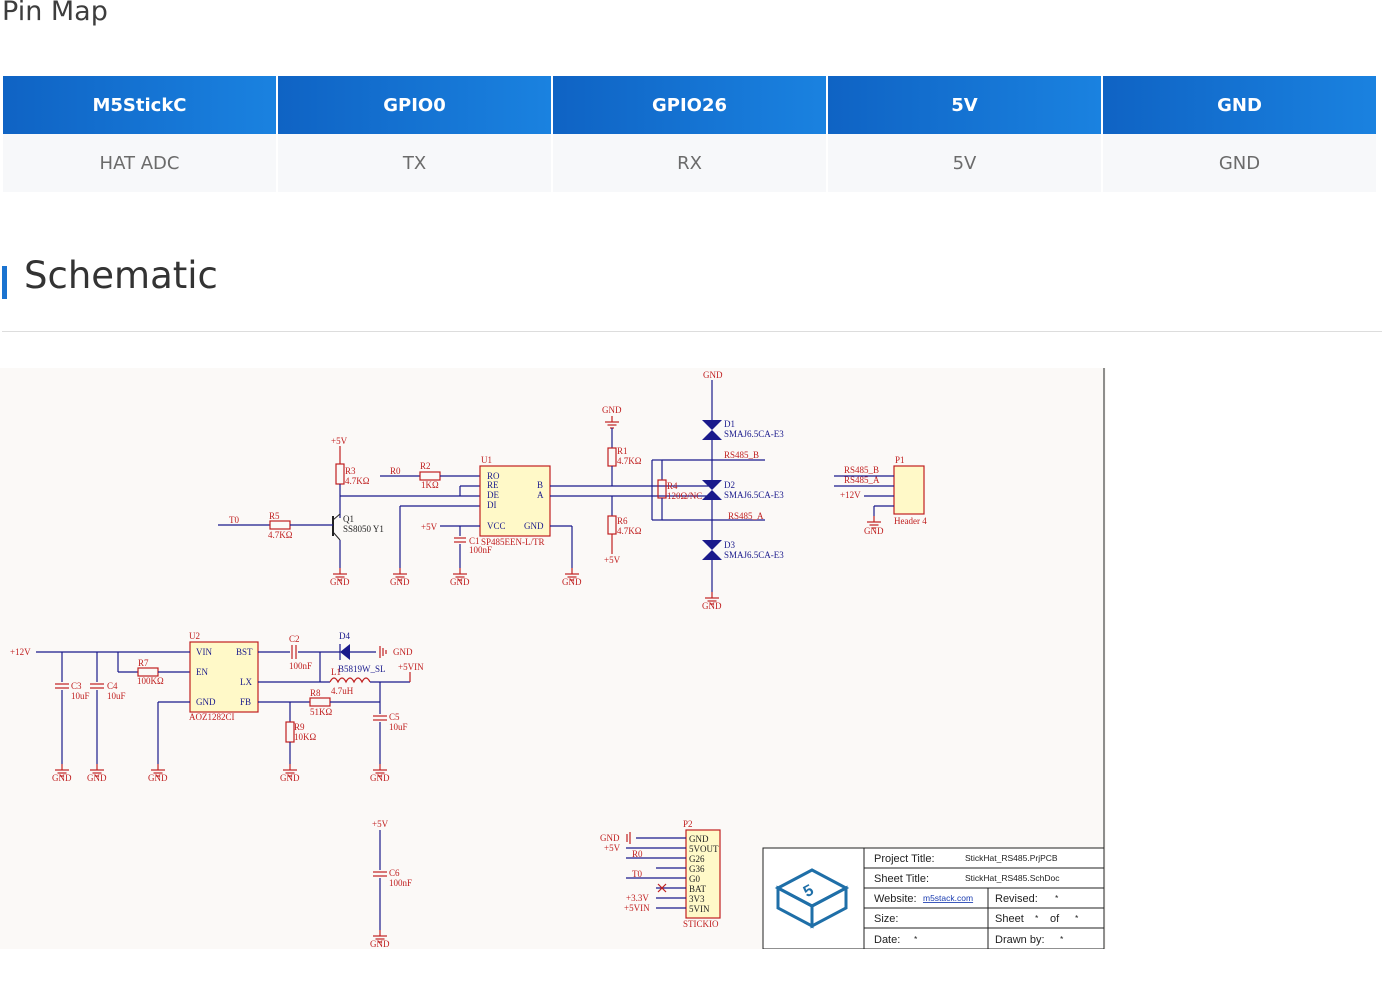 This screenshot has width=1382, height=989. Describe the element at coordinates (425, 466) in the screenshot. I see `r2-label: R2` at that location.